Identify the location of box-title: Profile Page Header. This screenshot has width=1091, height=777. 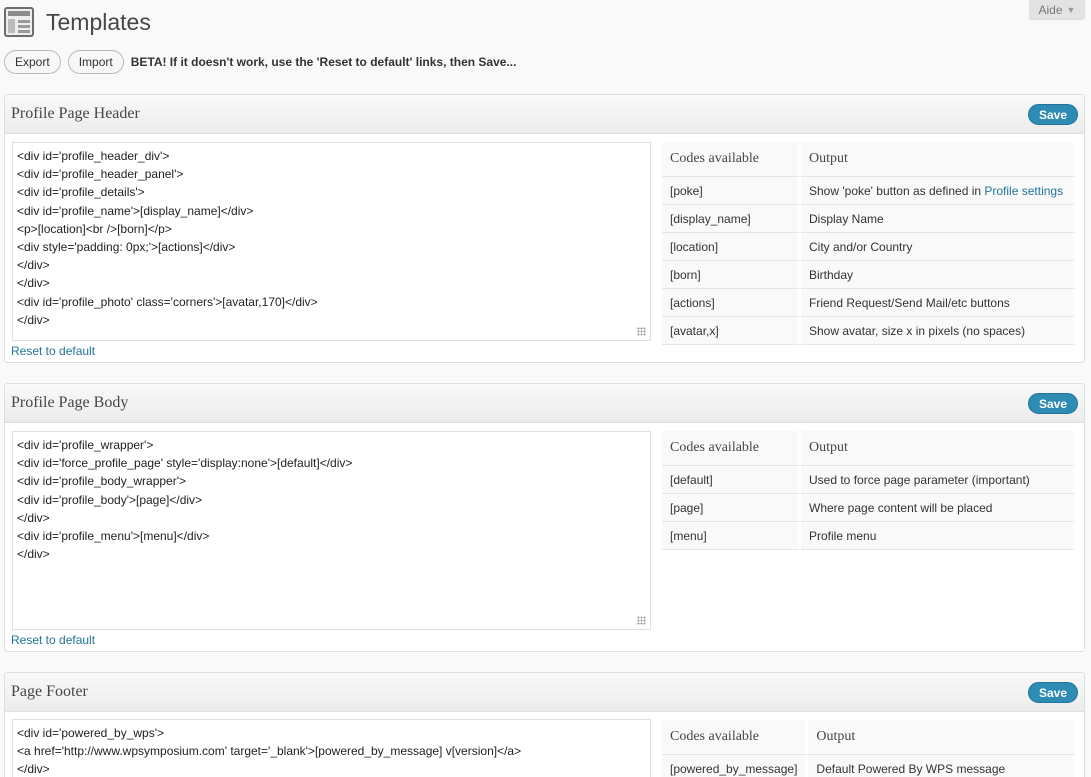
(75, 113).